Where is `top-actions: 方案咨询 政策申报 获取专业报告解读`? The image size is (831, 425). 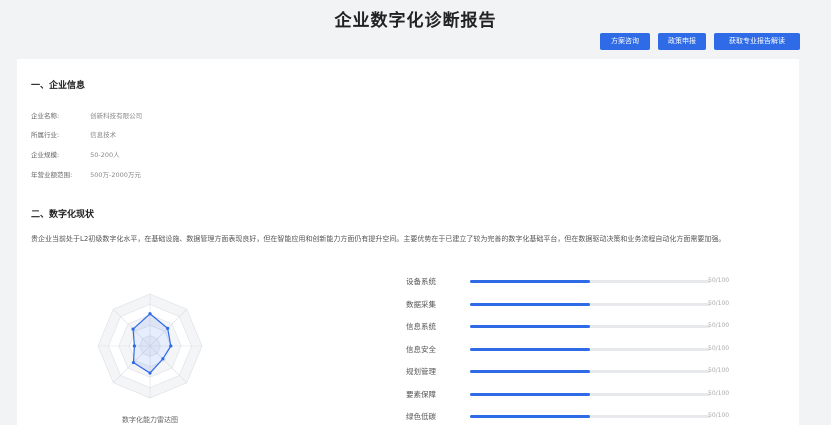 top-actions: 方案咨询 政策申报 获取专业报告解读 is located at coordinates (700, 41).